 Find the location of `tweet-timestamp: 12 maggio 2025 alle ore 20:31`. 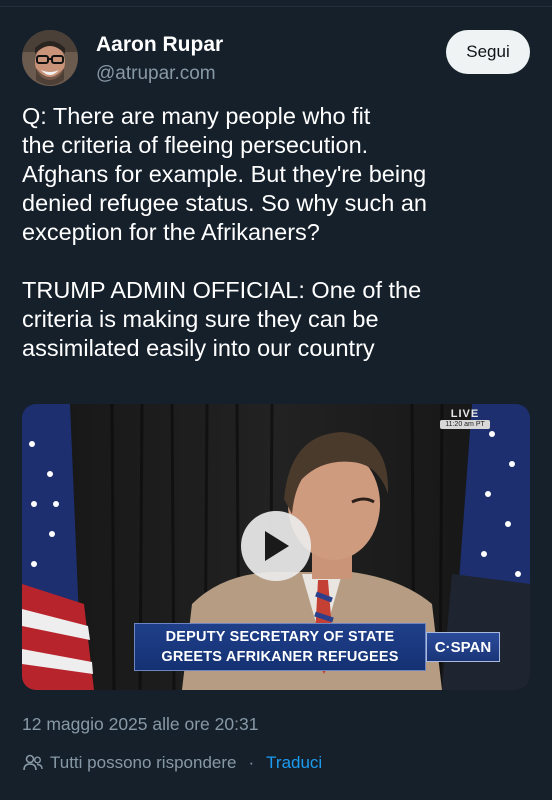

tweet-timestamp: 12 maggio 2025 alle ore 20:31 is located at coordinates (140, 724).